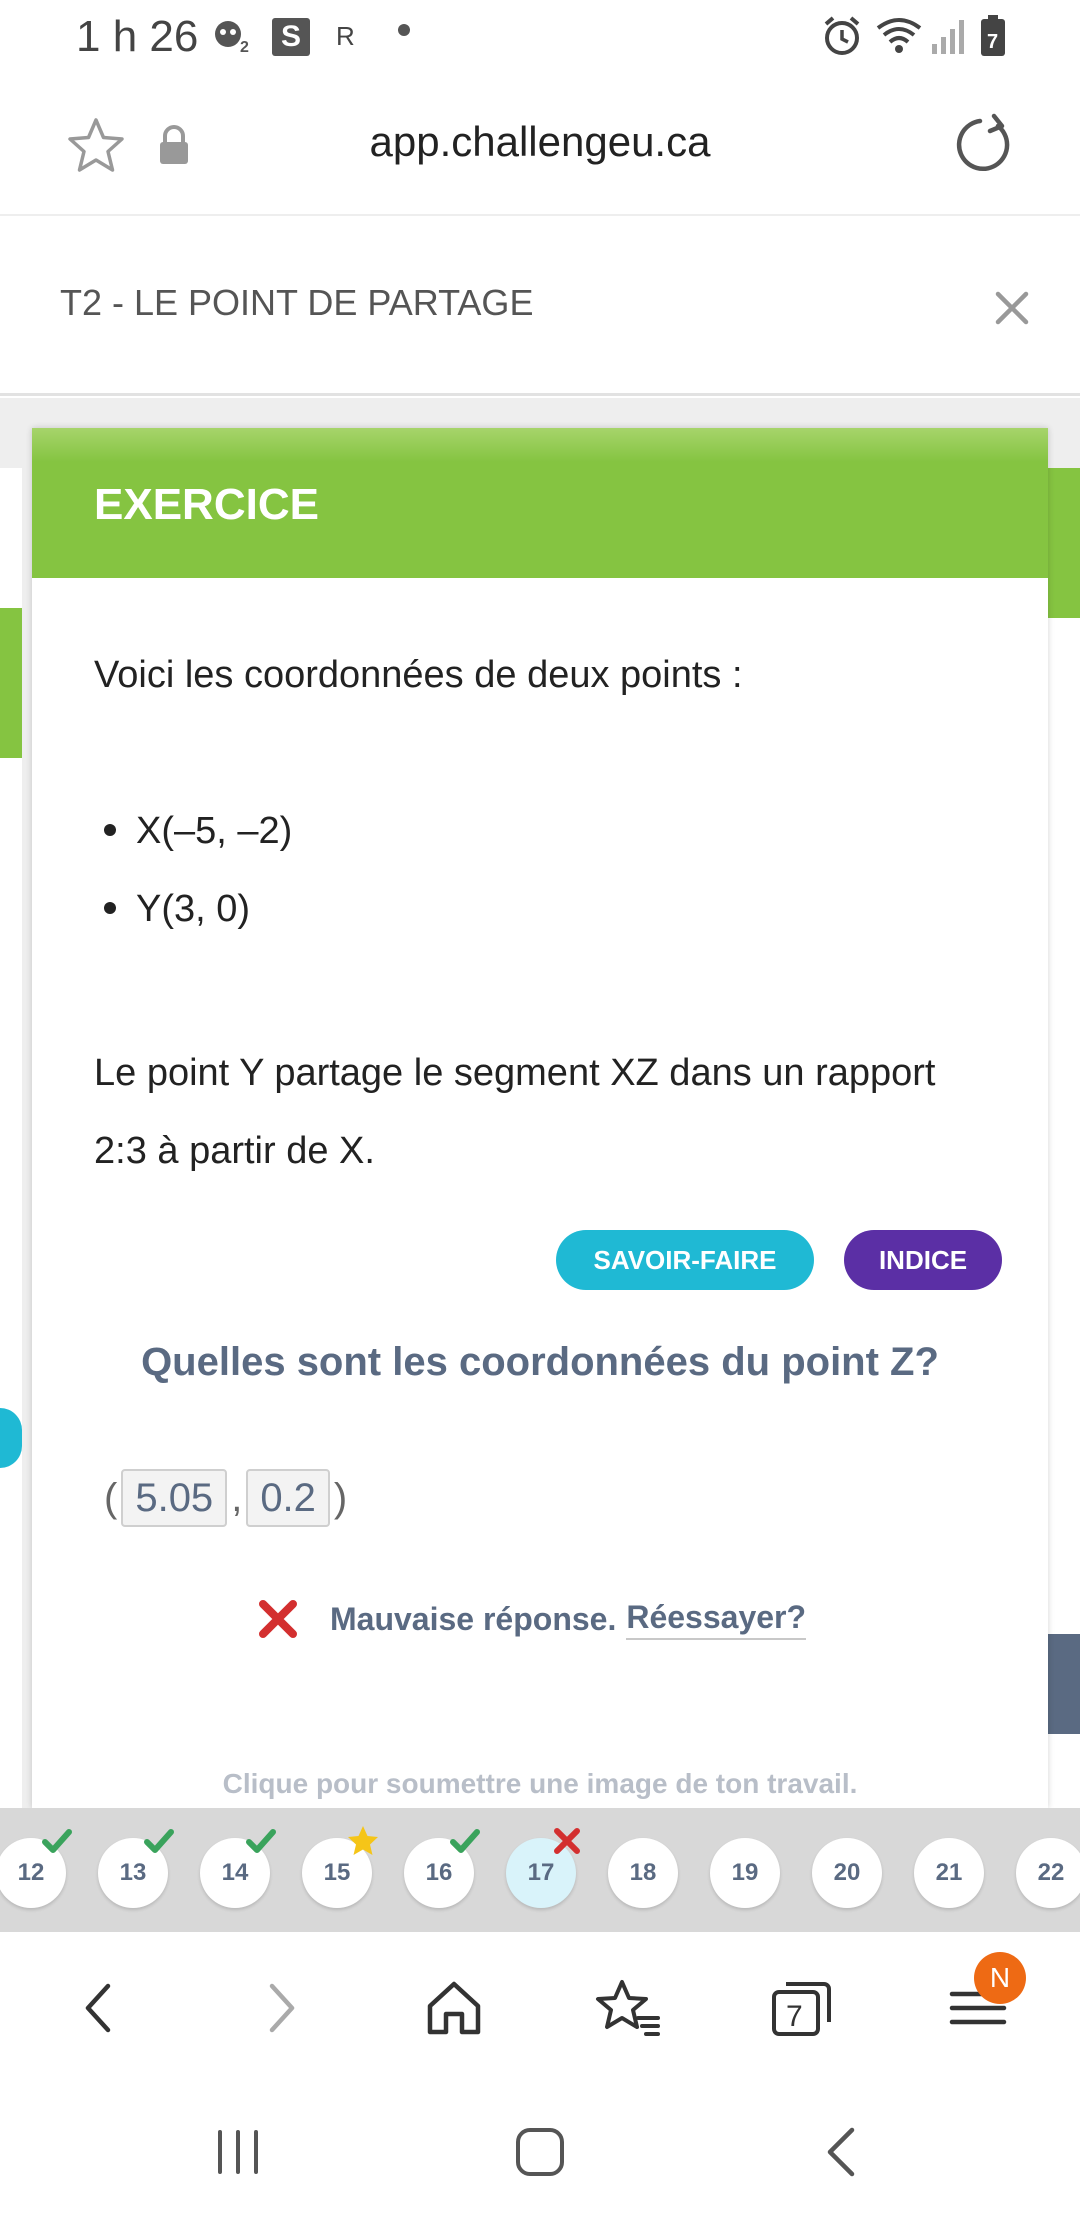  What do you see at coordinates (288, 1498) in the screenshot?
I see `answer-y-input: 0.2` at bounding box center [288, 1498].